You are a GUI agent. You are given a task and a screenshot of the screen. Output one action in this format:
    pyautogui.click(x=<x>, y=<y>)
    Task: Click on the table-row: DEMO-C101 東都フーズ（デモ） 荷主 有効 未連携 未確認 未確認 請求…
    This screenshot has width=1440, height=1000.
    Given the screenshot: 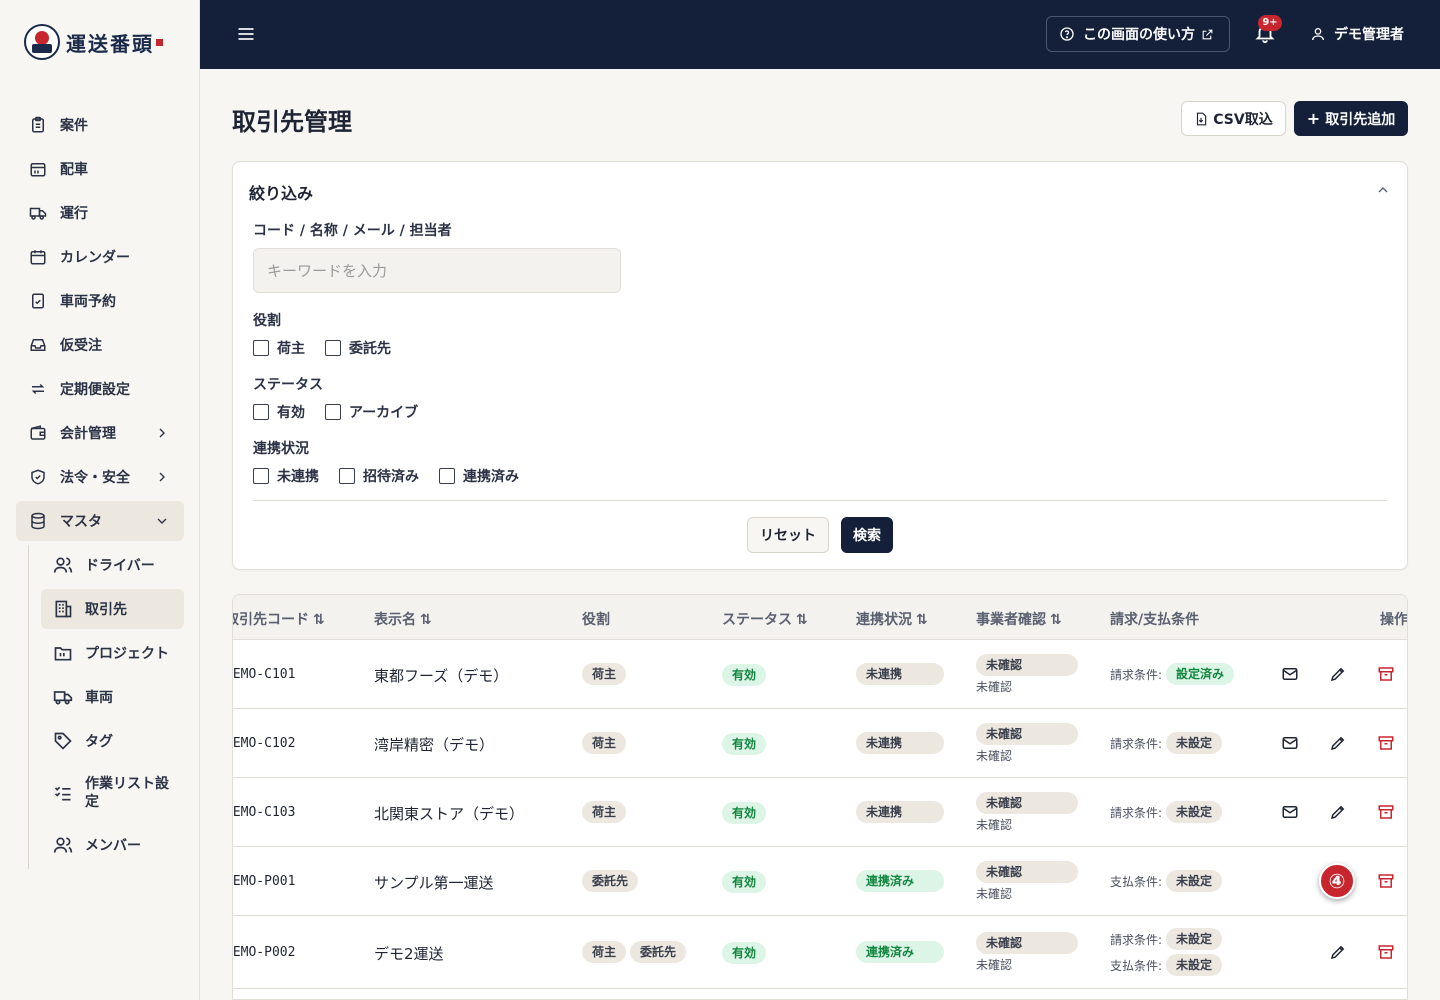 What is the action you would take?
    pyautogui.click(x=819, y=674)
    